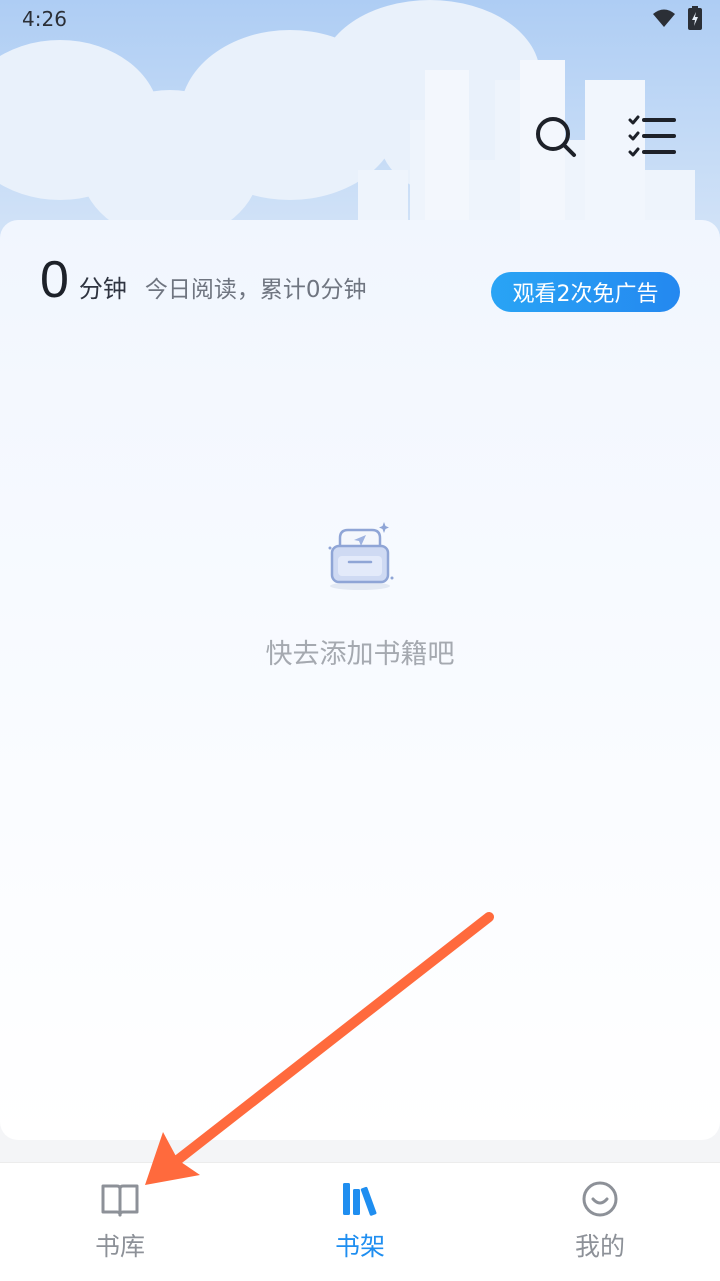  What do you see at coordinates (585, 292) in the screenshot?
I see `watch-ad-button: 观看2次免广告` at bounding box center [585, 292].